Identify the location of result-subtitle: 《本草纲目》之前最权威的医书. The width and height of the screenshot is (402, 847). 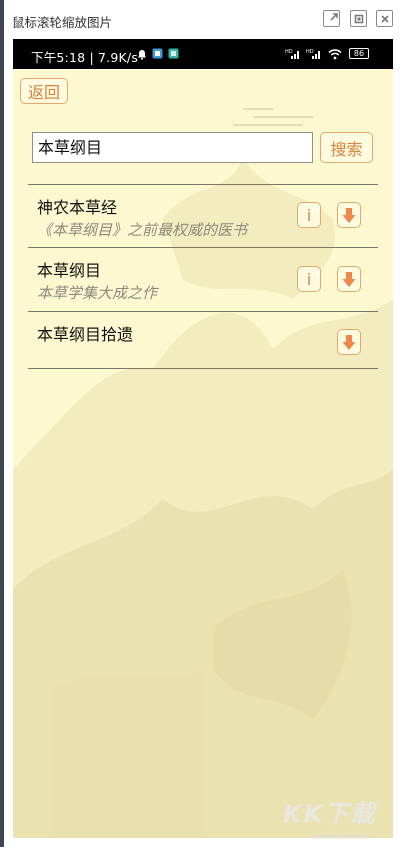
(142, 230).